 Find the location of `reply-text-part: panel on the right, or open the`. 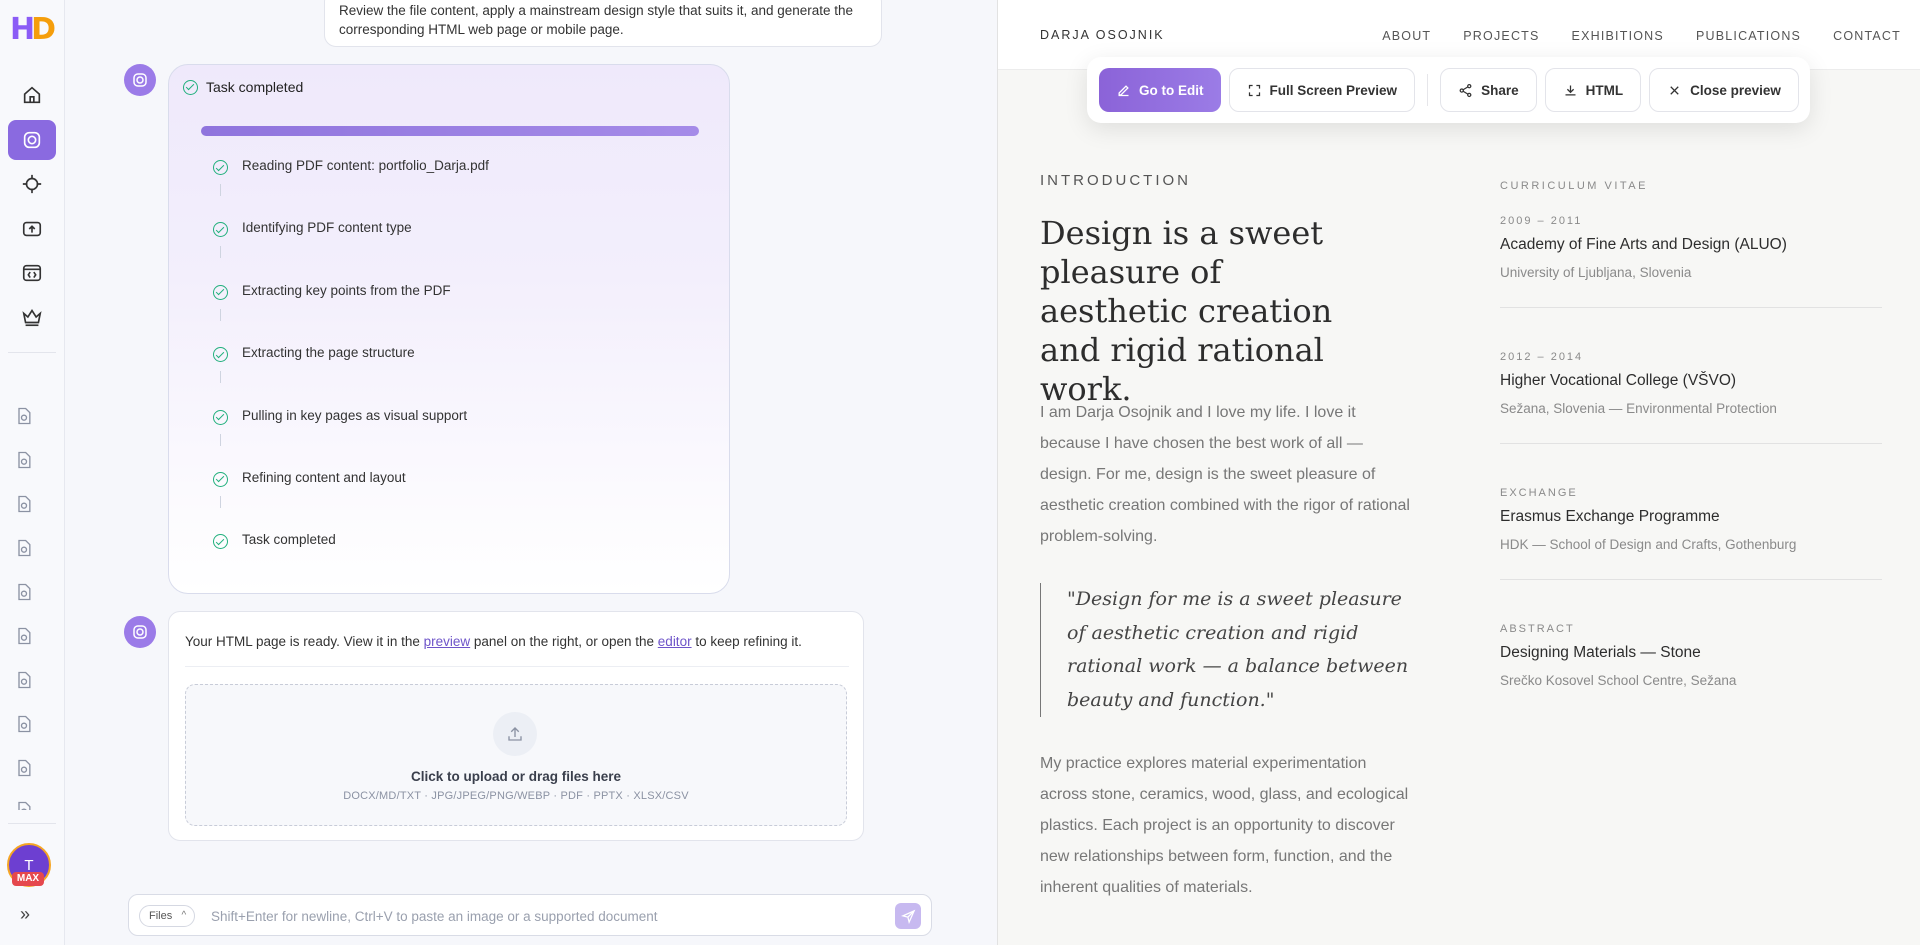

reply-text-part: panel on the right, or open the is located at coordinates (564, 641).